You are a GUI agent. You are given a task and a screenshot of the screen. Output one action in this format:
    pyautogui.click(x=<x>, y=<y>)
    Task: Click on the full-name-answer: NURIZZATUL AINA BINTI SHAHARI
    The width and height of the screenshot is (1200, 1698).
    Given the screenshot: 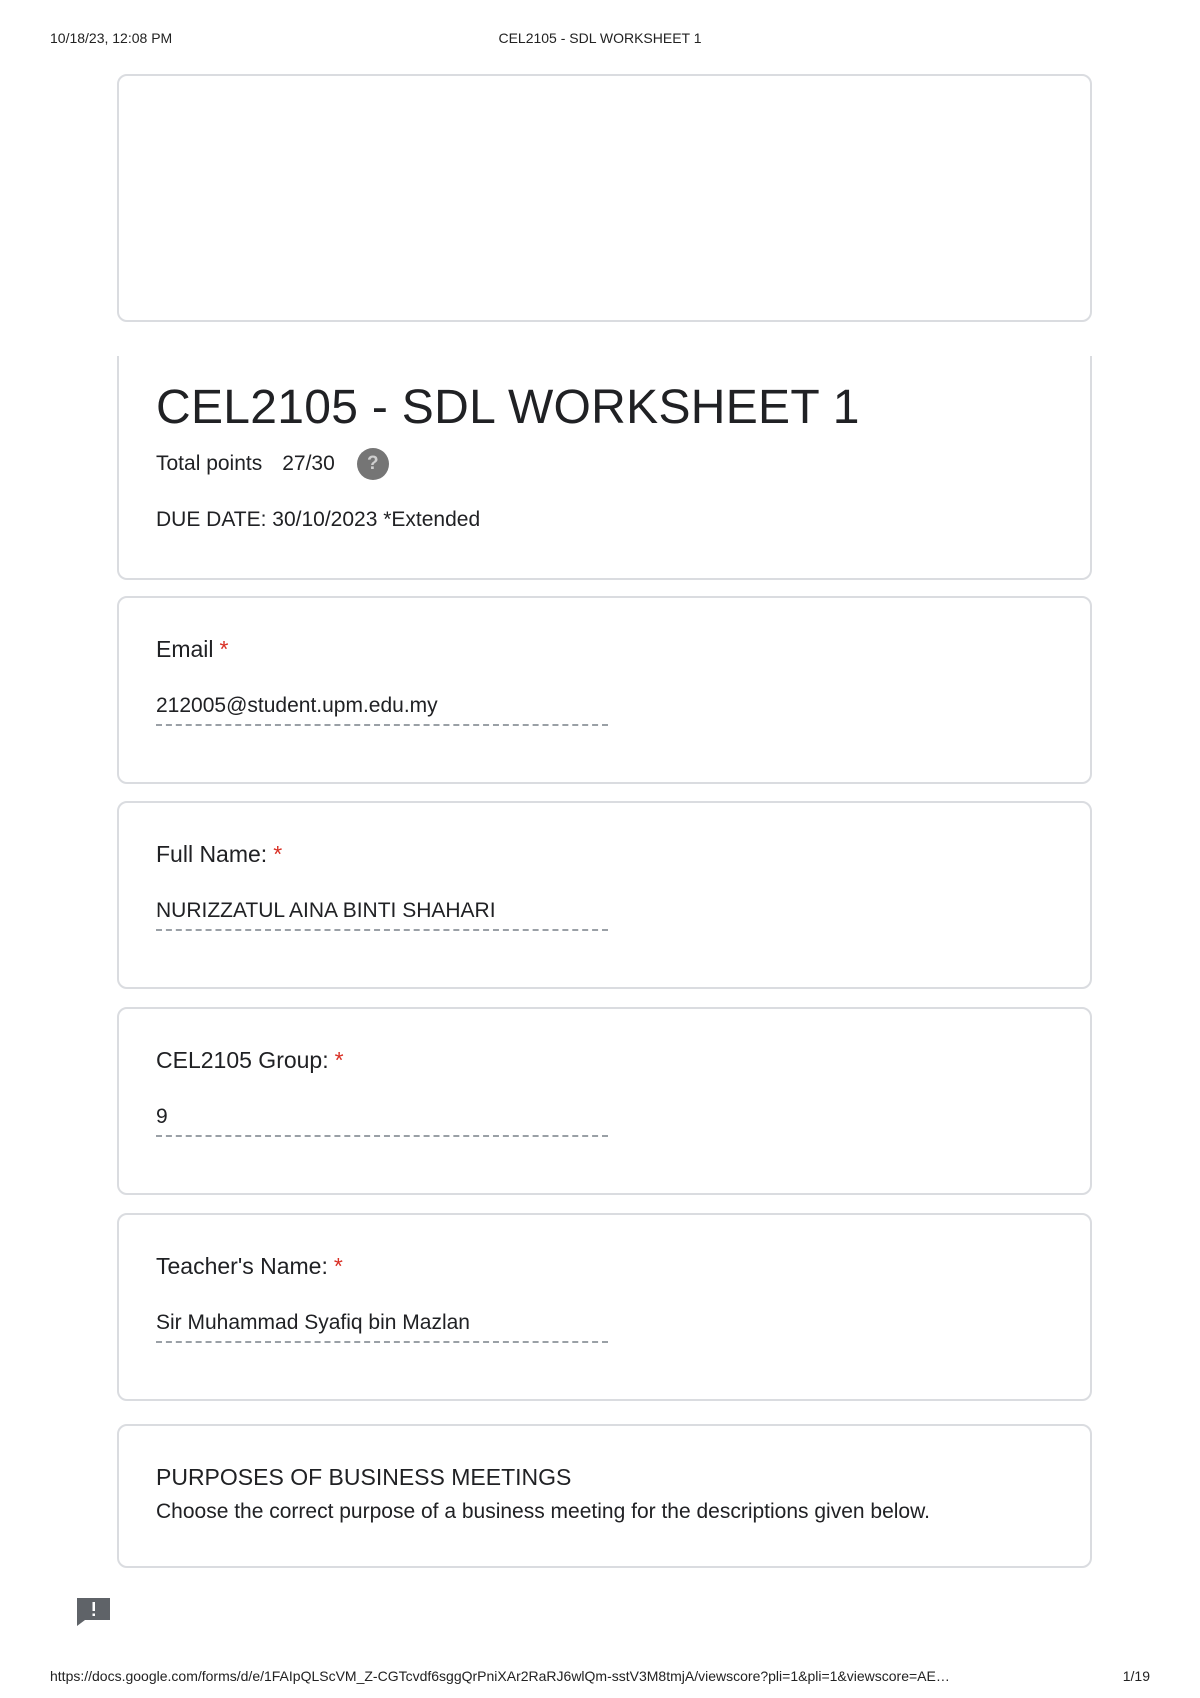 What is the action you would take?
    pyautogui.click(x=382, y=915)
    